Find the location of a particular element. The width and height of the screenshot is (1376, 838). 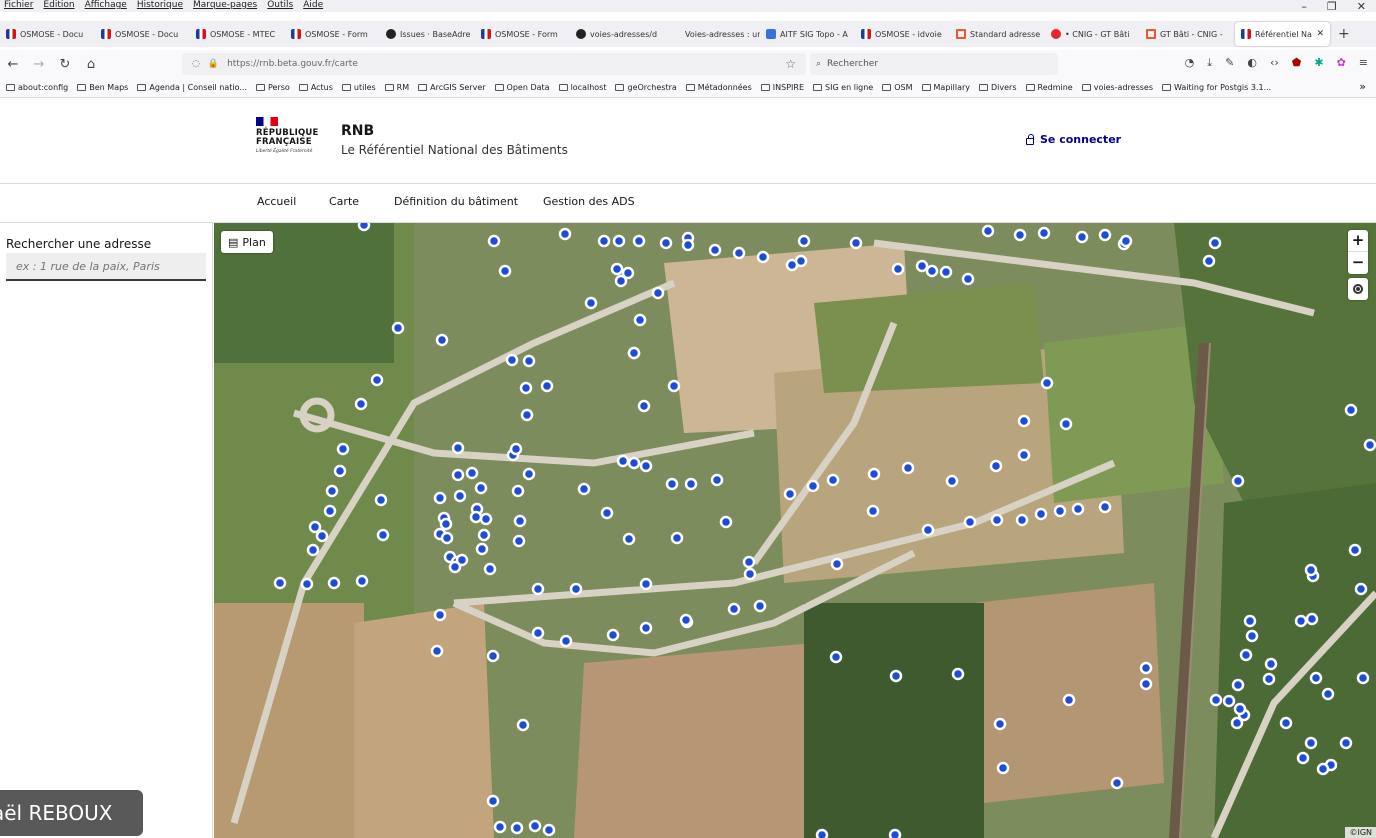

extension-icon-2: ◐ is located at coordinates (1252, 63).